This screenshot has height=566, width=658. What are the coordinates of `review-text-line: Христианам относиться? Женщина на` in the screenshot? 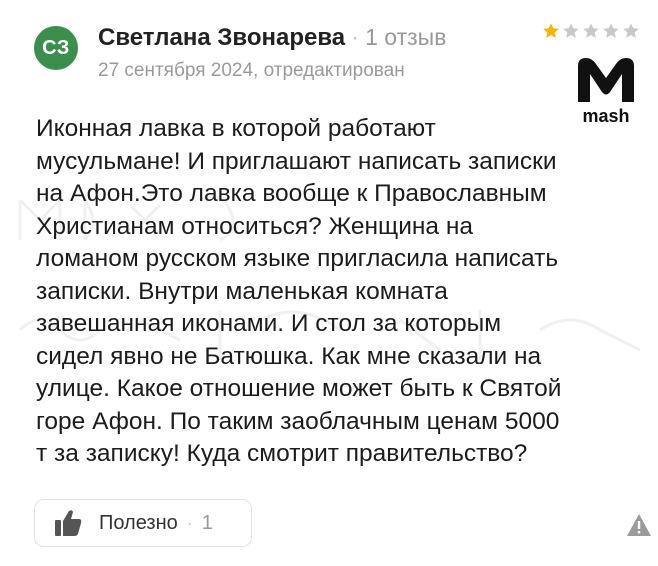 It's located at (255, 226).